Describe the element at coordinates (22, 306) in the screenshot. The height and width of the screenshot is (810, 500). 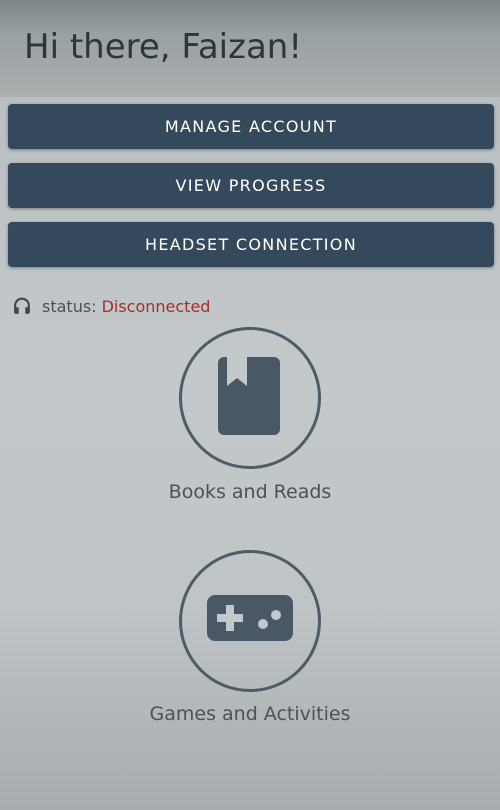
I see `headphones-icon` at that location.